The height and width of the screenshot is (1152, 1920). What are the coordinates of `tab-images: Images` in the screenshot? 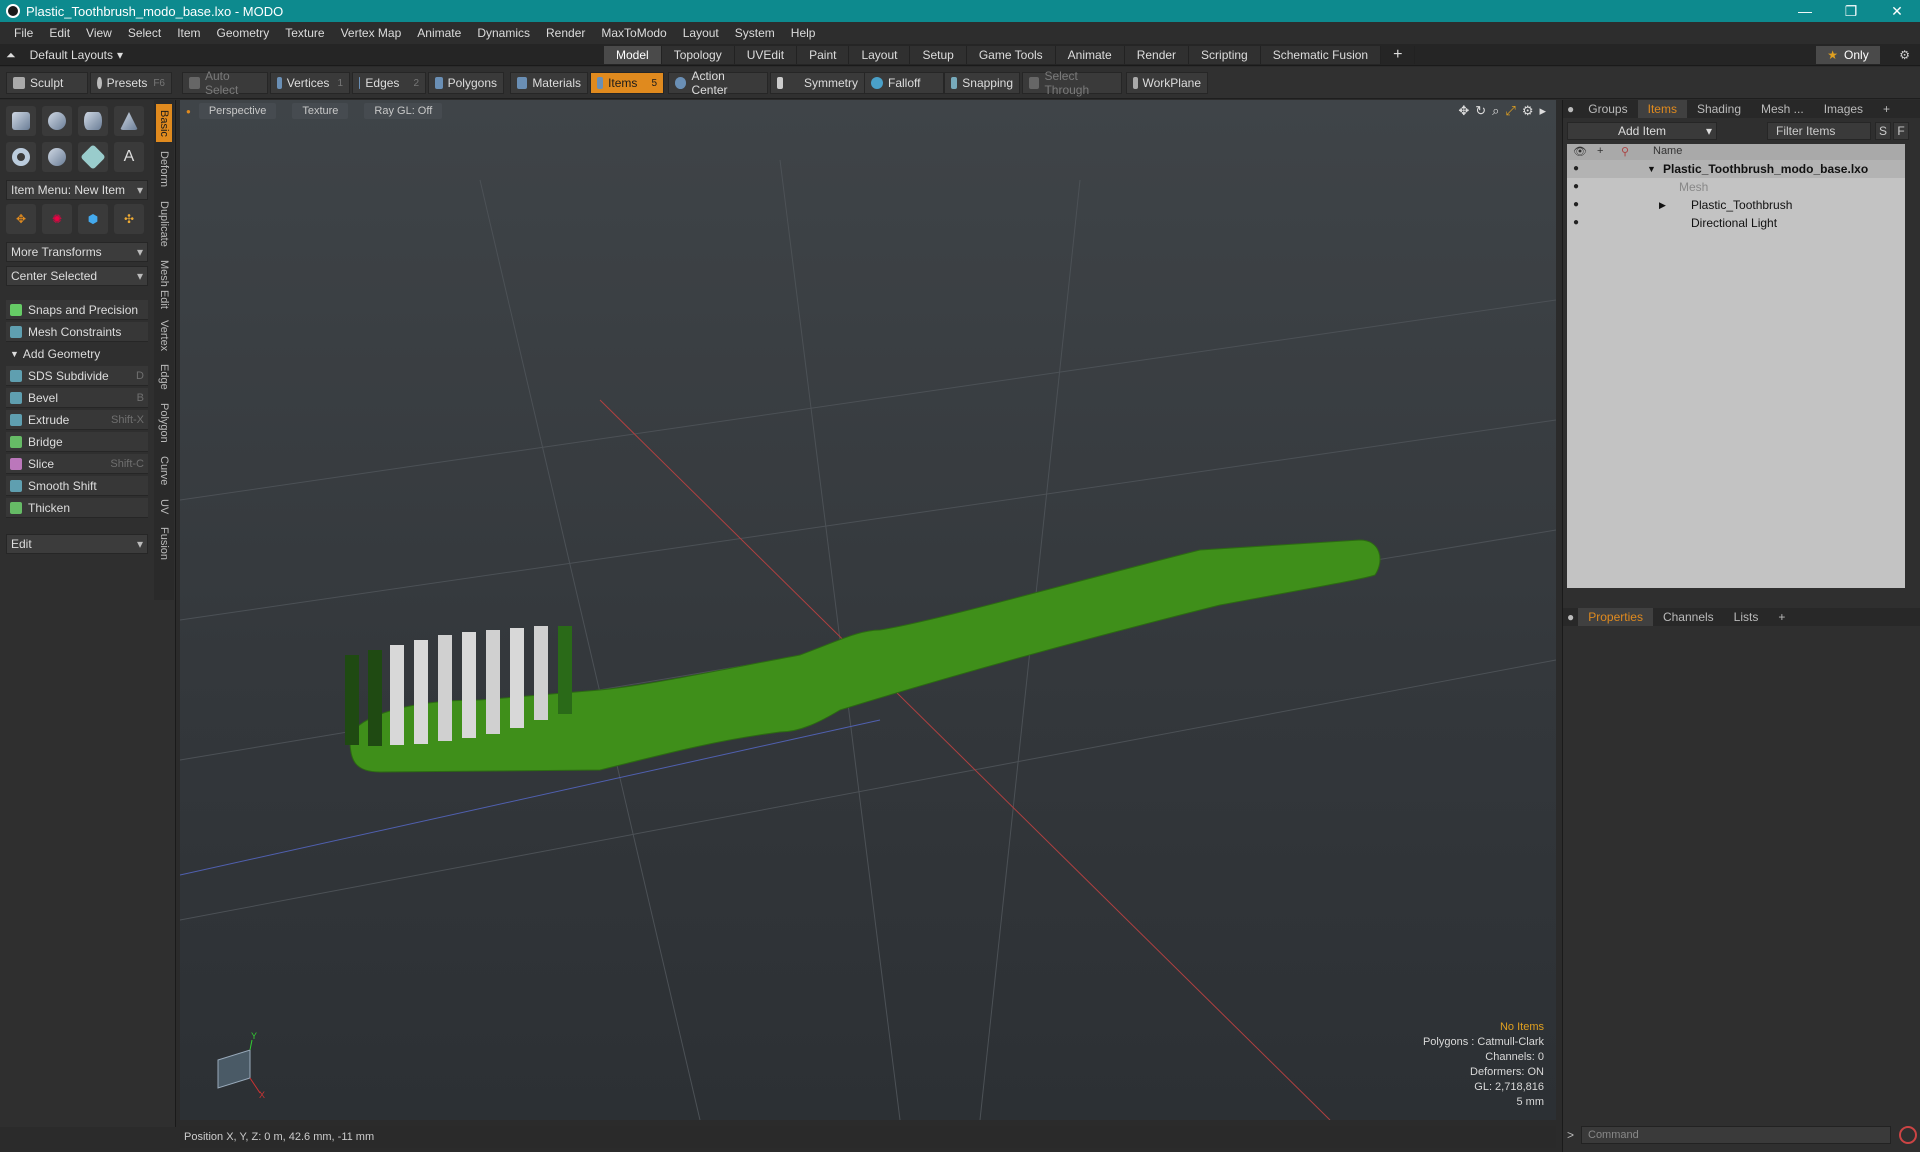 It's located at (1843, 109).